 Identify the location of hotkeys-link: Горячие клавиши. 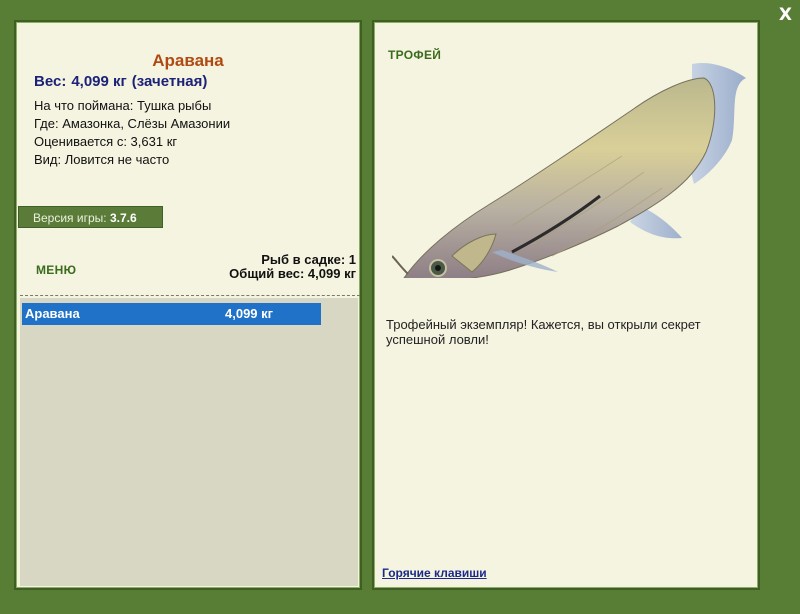
(434, 573).